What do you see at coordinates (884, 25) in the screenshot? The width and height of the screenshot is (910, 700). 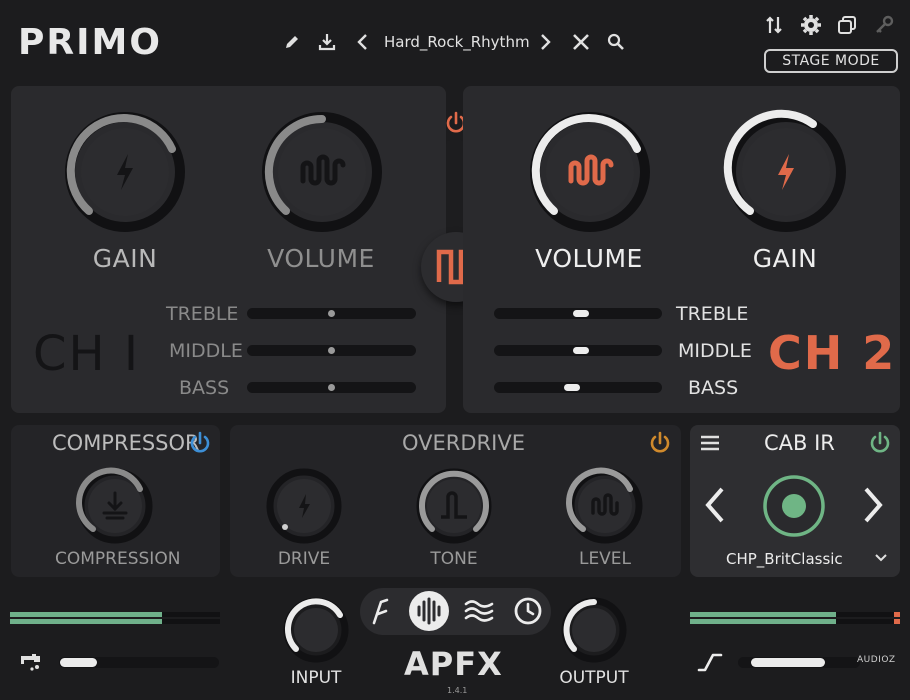 I see `key-icon` at bounding box center [884, 25].